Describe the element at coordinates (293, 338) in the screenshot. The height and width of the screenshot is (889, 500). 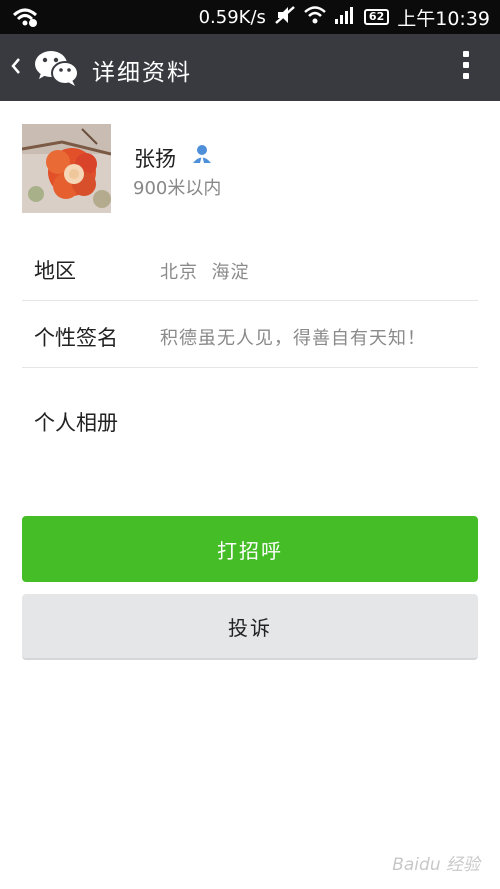
I see `signature-value: 积德虽无人见，得善自有天知！` at that location.